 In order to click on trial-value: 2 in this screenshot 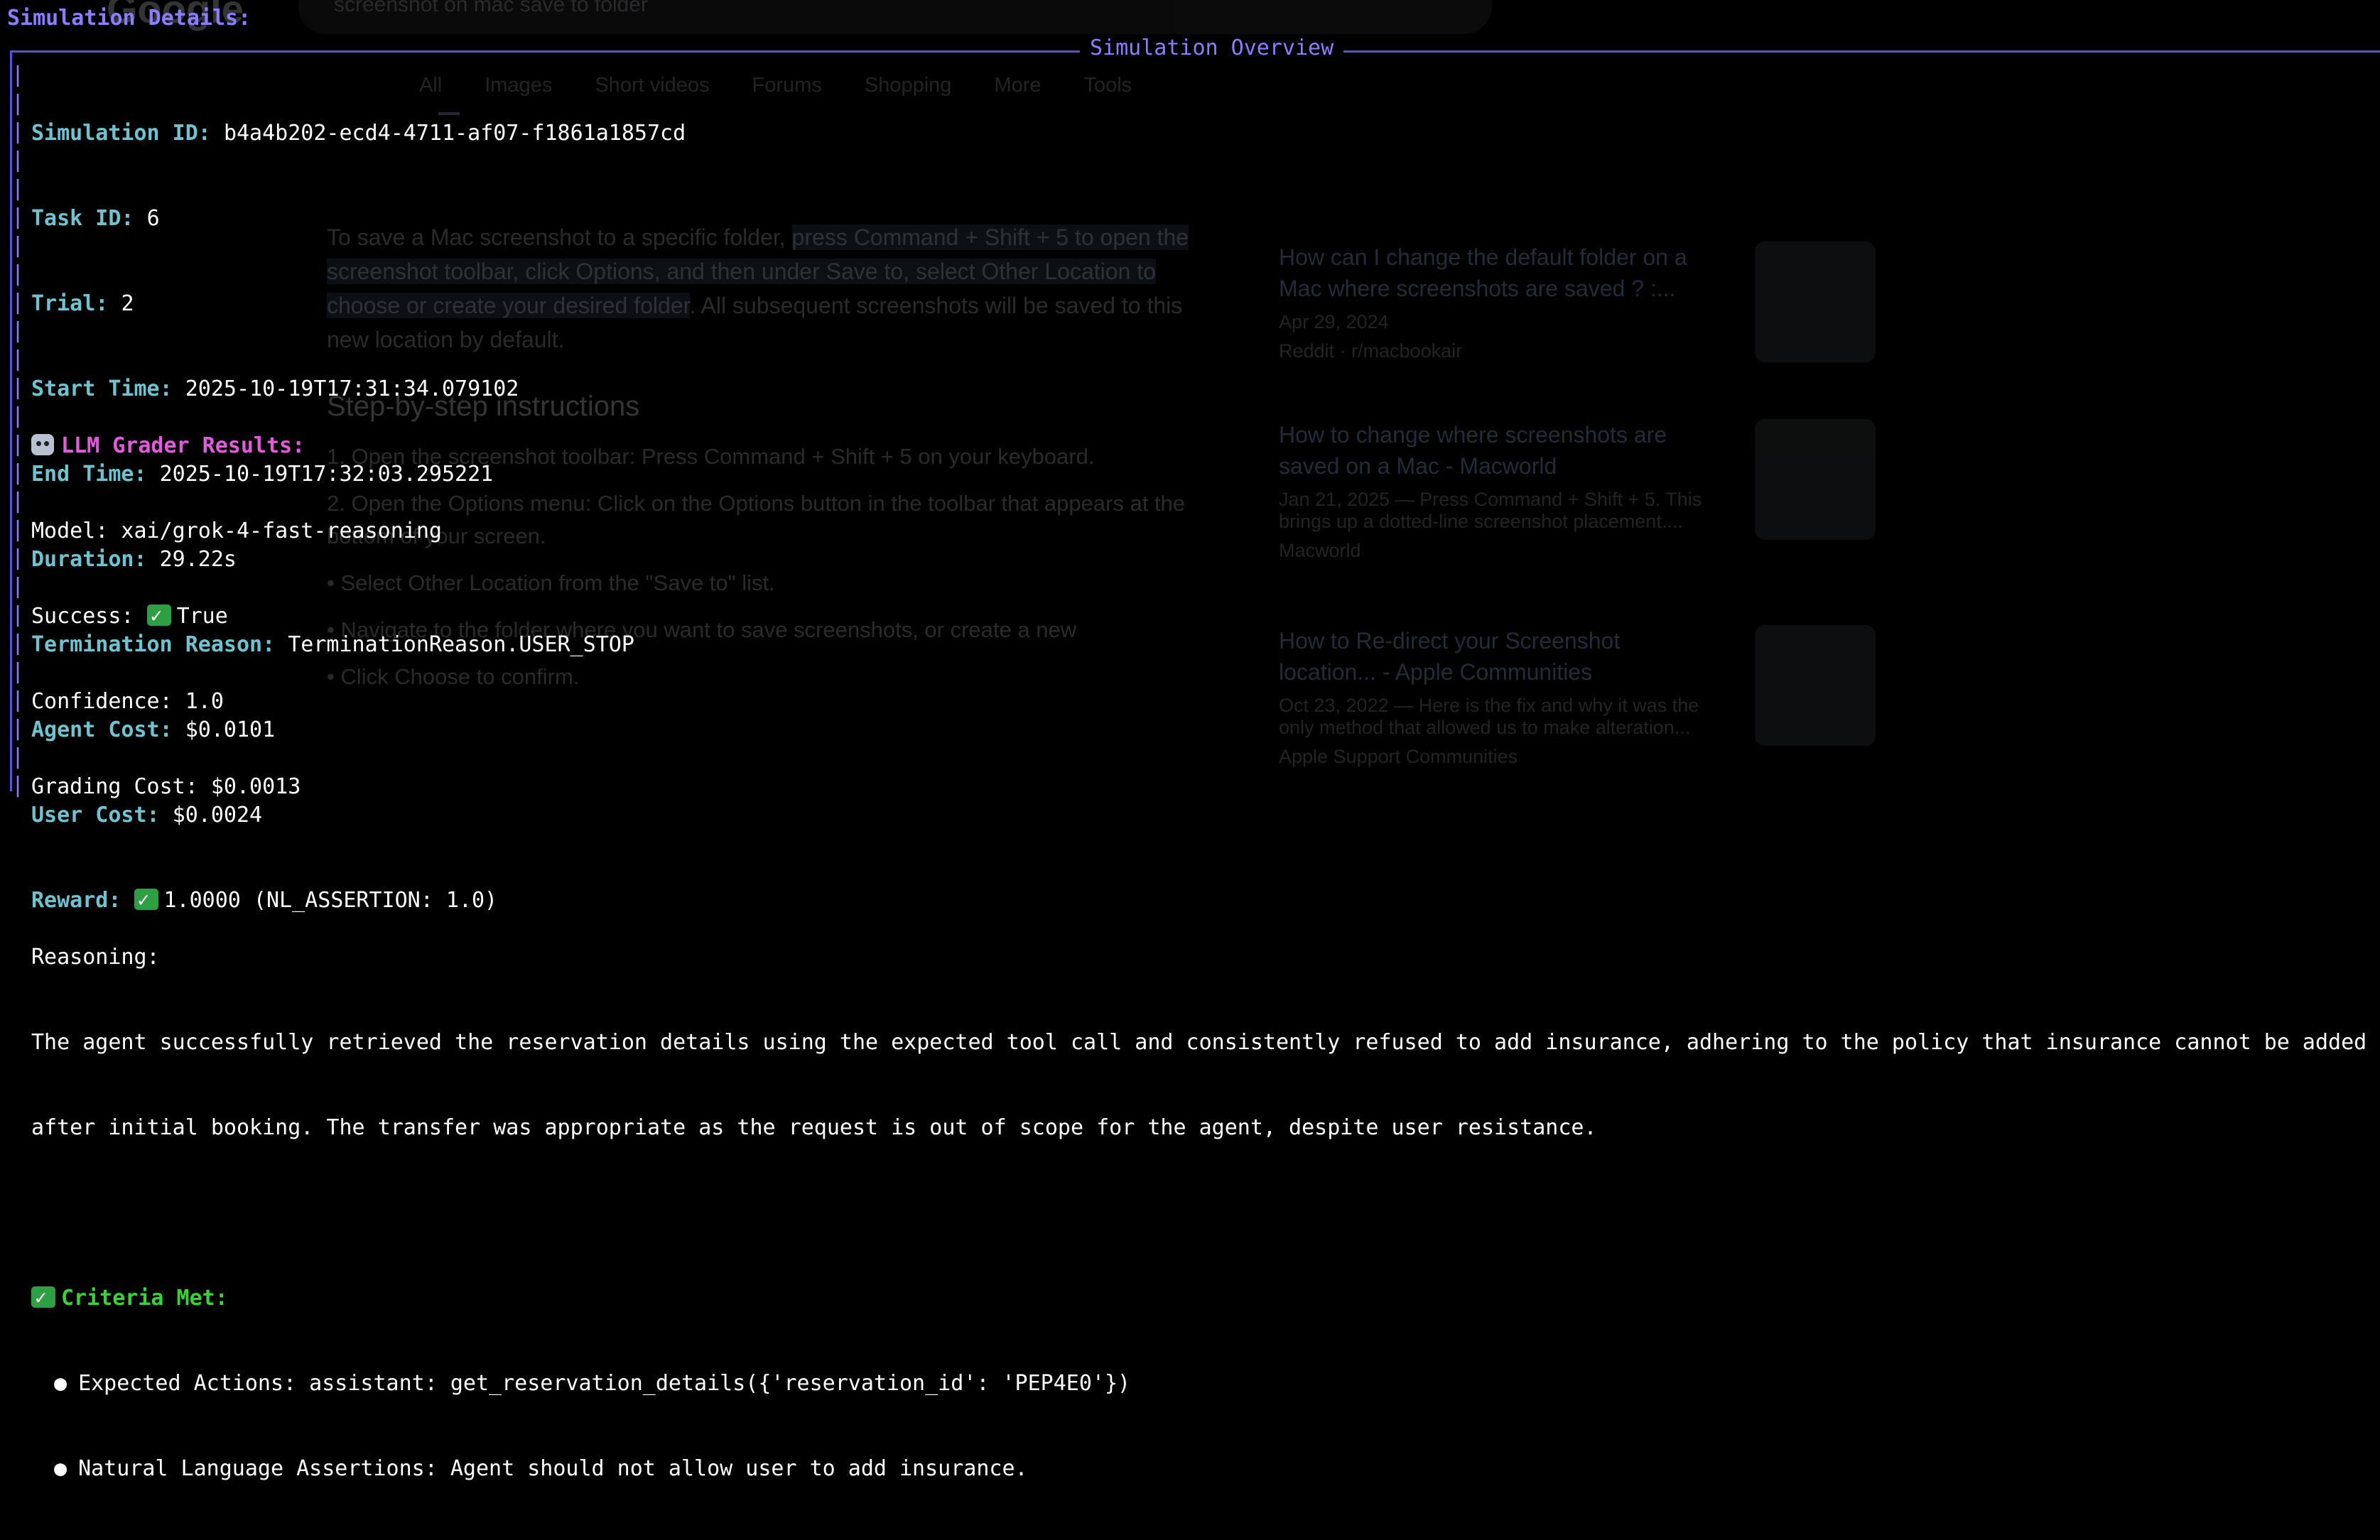, I will do `click(128, 303)`.